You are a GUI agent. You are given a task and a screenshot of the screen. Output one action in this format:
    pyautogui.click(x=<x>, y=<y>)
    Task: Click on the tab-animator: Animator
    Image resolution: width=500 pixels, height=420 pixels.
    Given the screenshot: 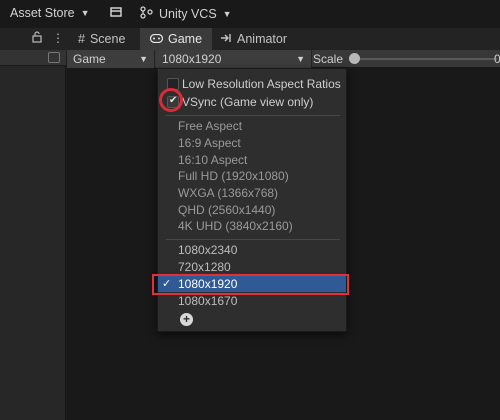 What is the action you would take?
    pyautogui.click(x=253, y=39)
    